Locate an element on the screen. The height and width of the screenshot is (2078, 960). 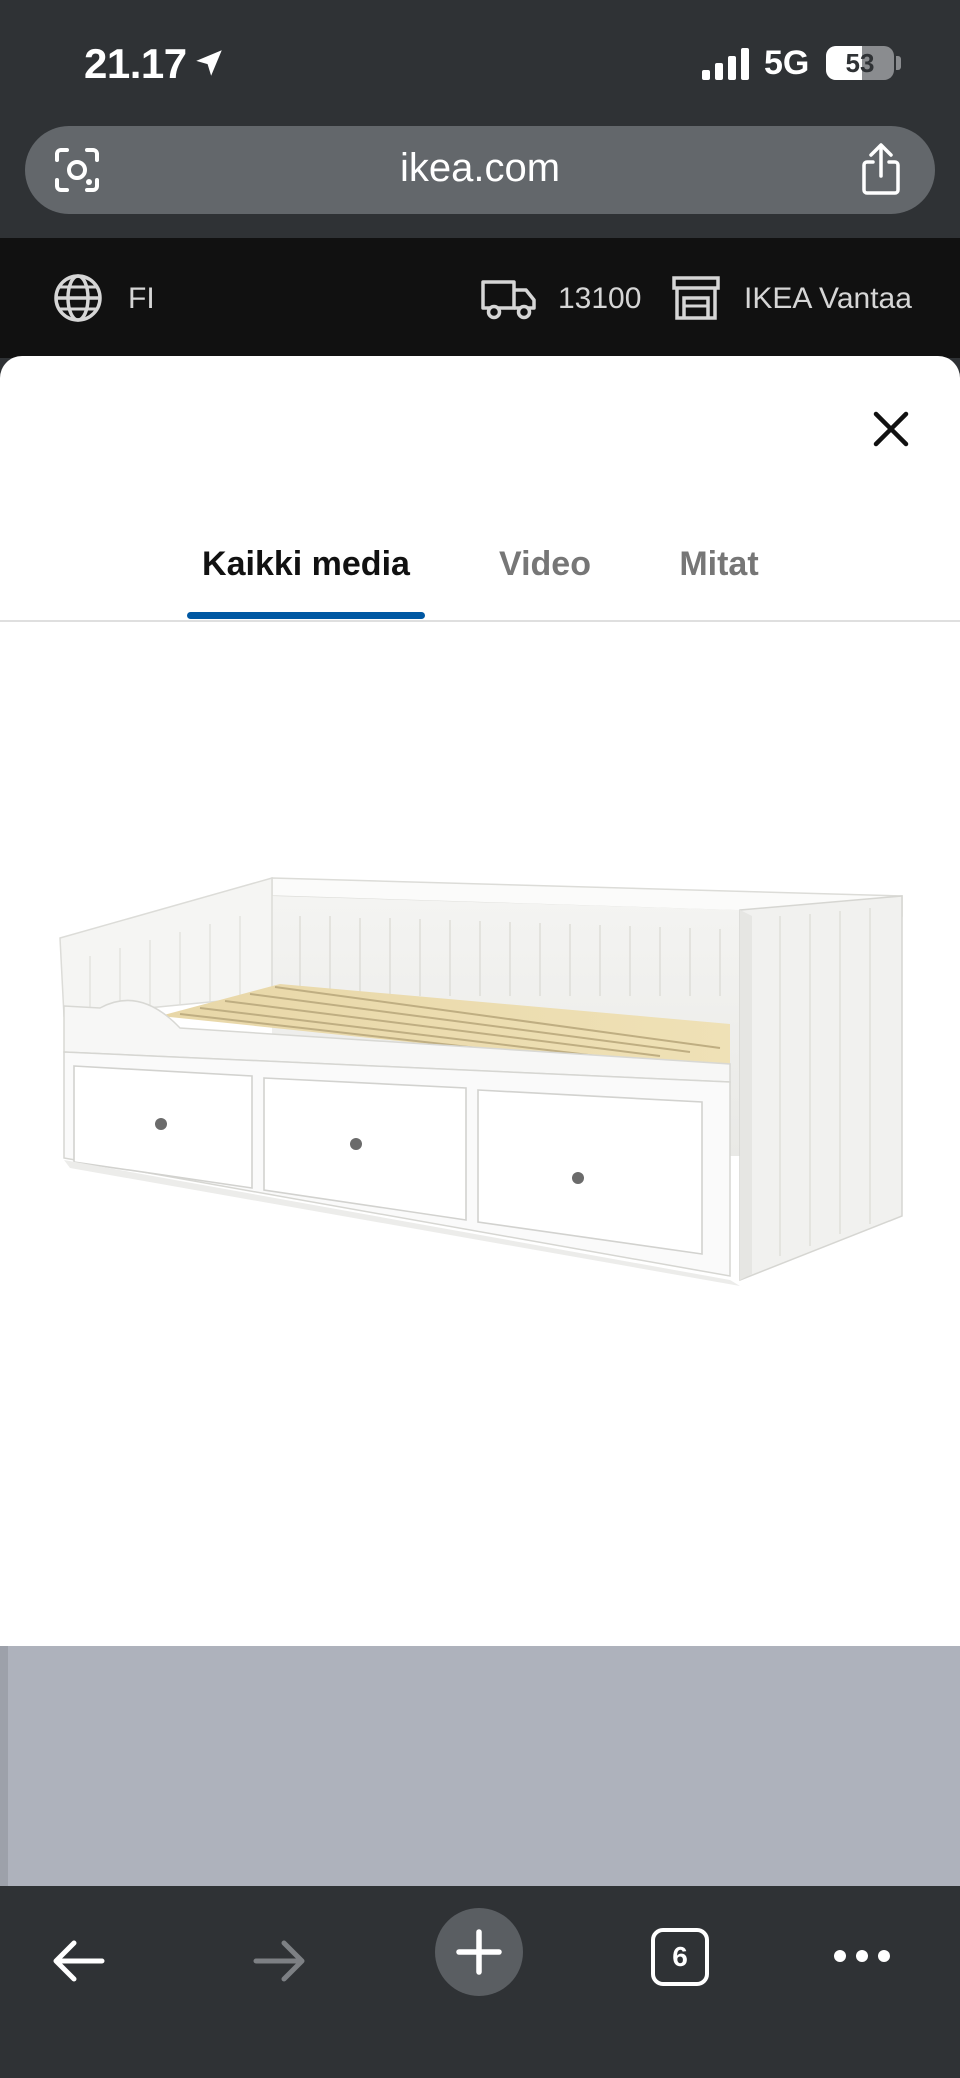
close-icon is located at coordinates (891, 429).